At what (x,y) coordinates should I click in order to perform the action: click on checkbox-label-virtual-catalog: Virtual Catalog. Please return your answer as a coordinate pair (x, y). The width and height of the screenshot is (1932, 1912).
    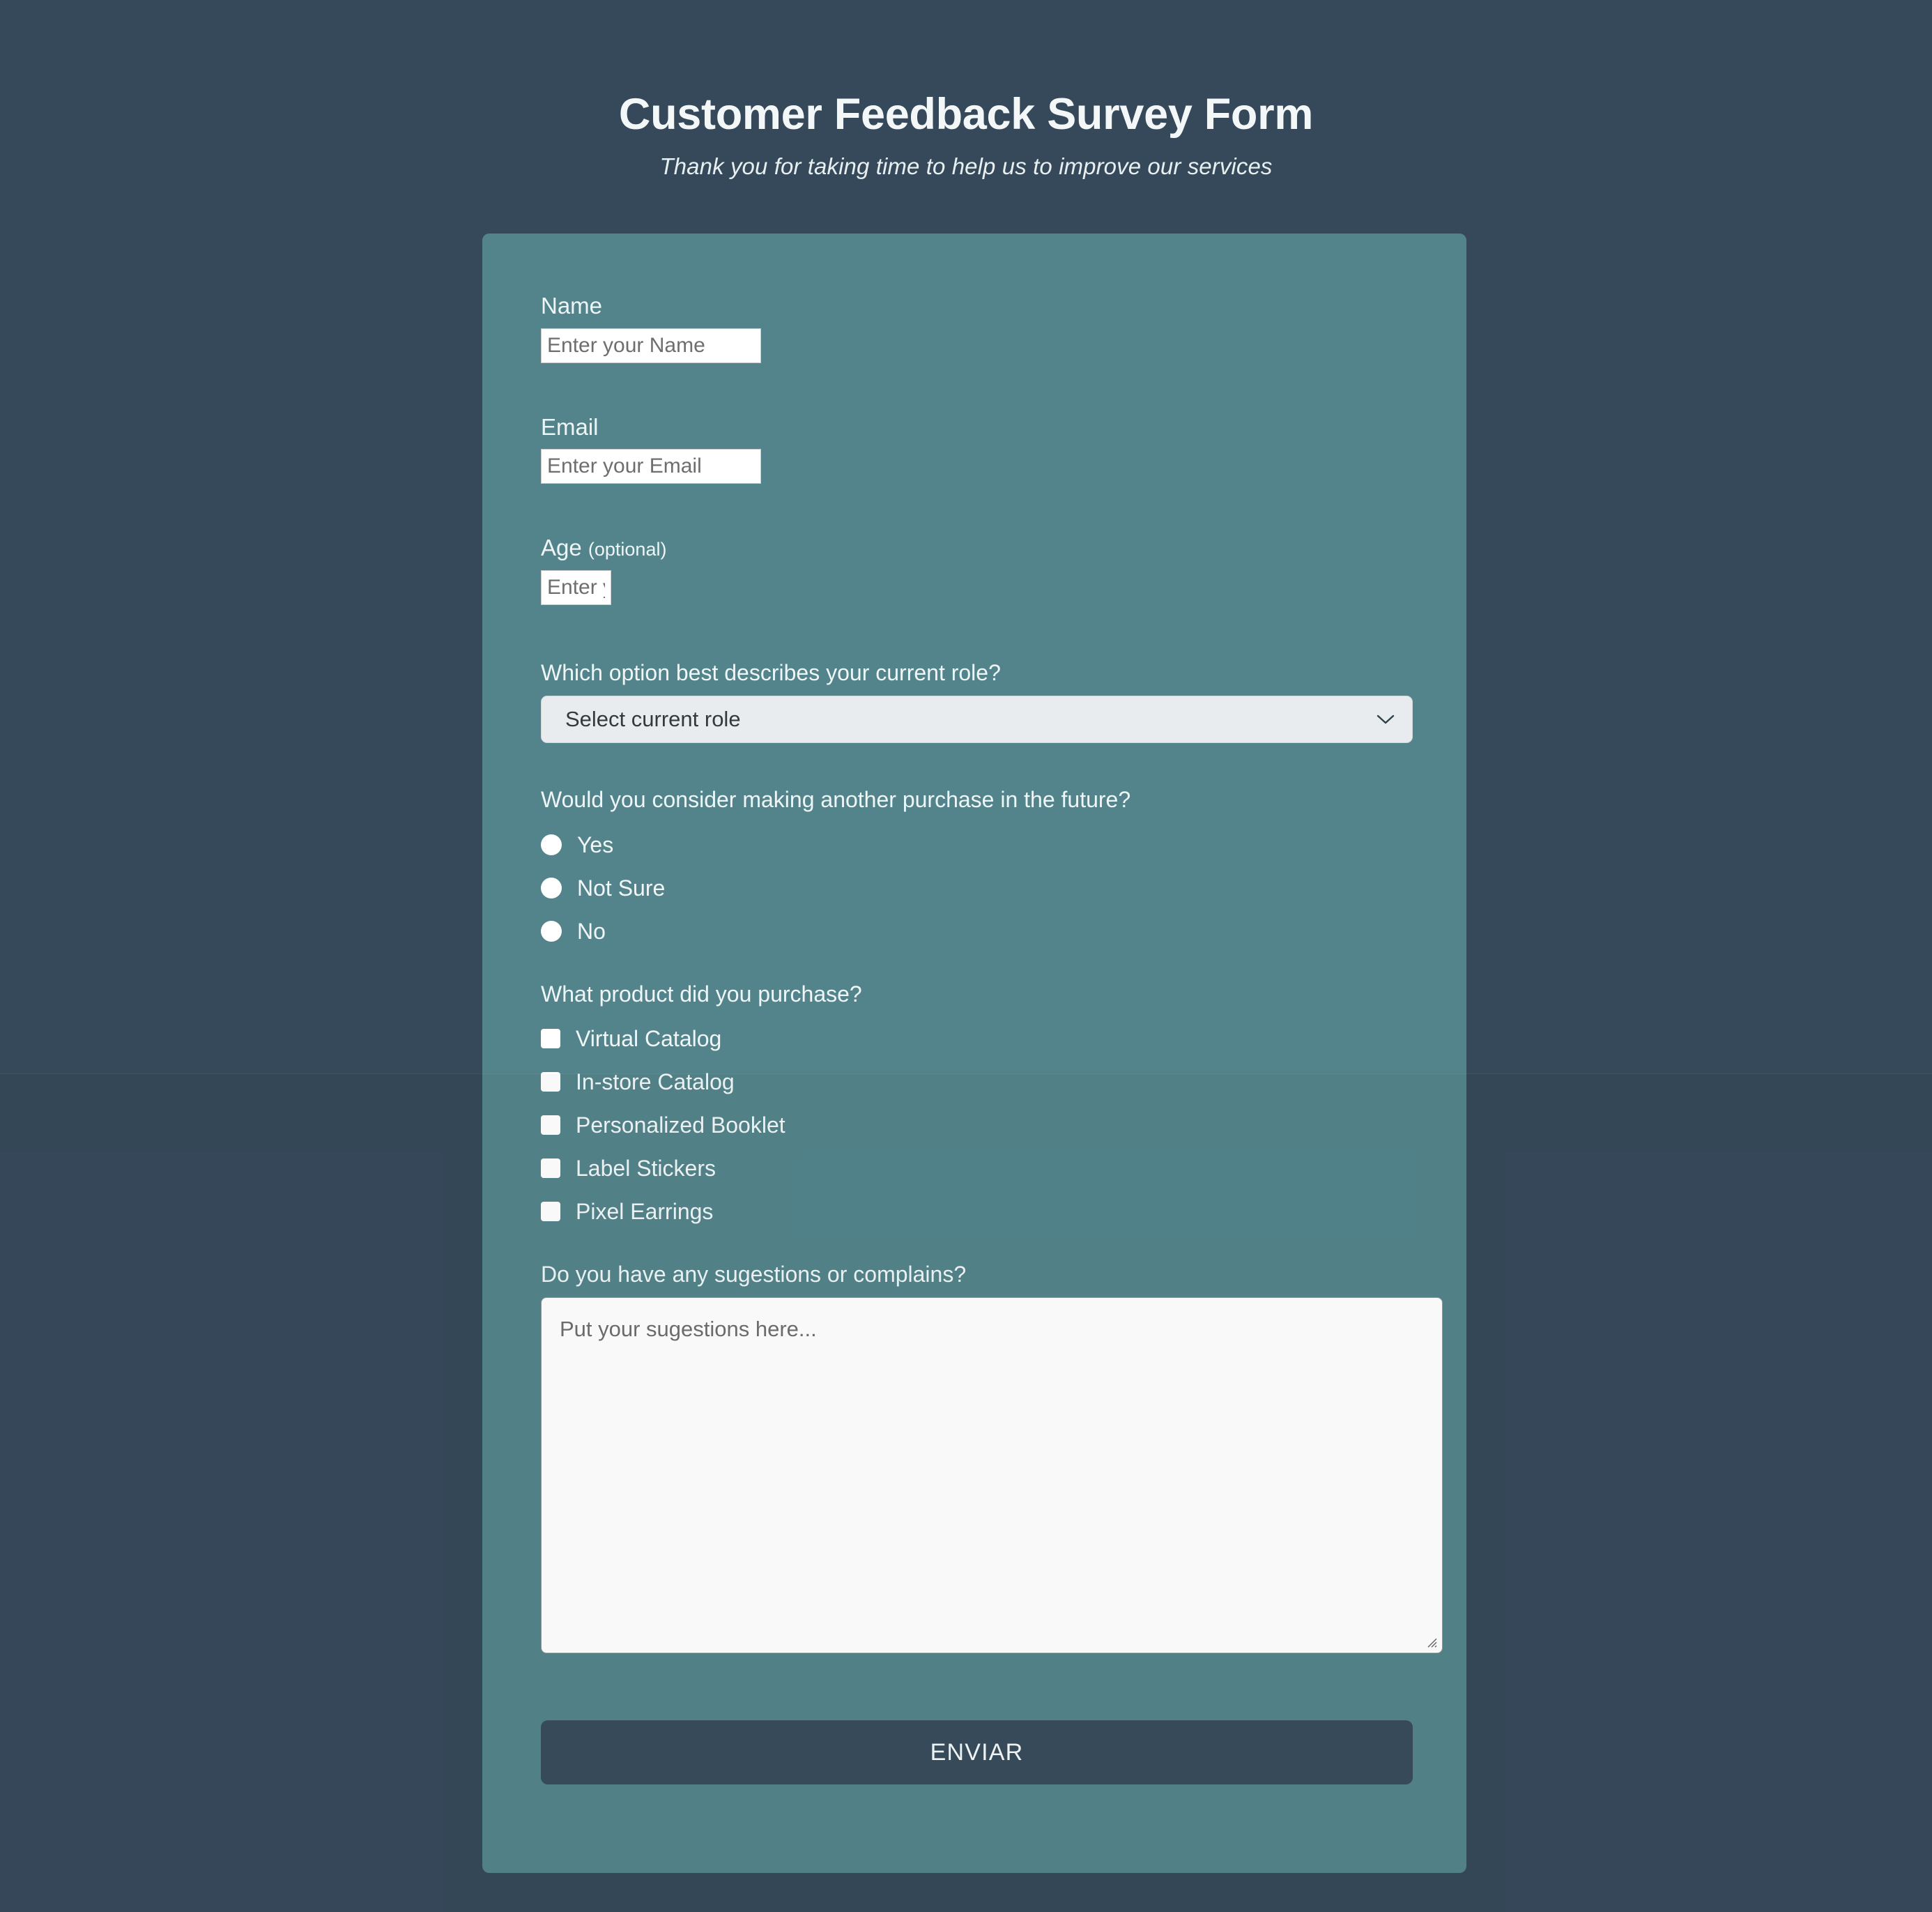
    Looking at the image, I should click on (649, 1038).